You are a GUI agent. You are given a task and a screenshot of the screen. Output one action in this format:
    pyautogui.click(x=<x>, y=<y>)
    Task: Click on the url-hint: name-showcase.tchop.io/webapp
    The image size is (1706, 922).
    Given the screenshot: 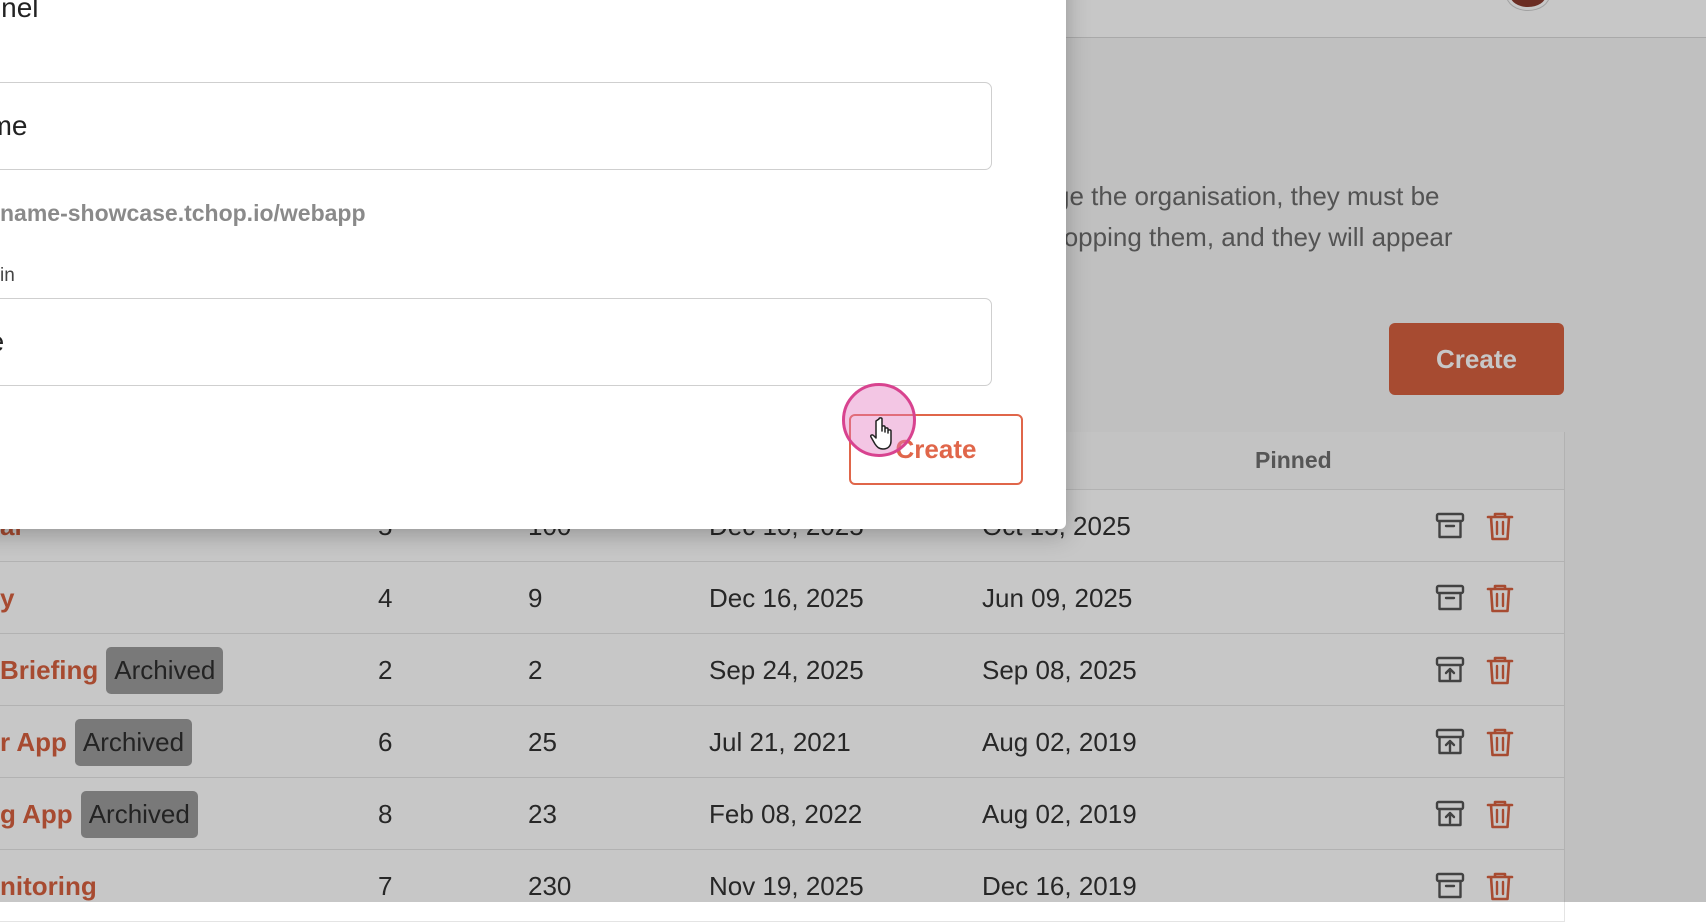 What is the action you would take?
    pyautogui.click(x=183, y=213)
    